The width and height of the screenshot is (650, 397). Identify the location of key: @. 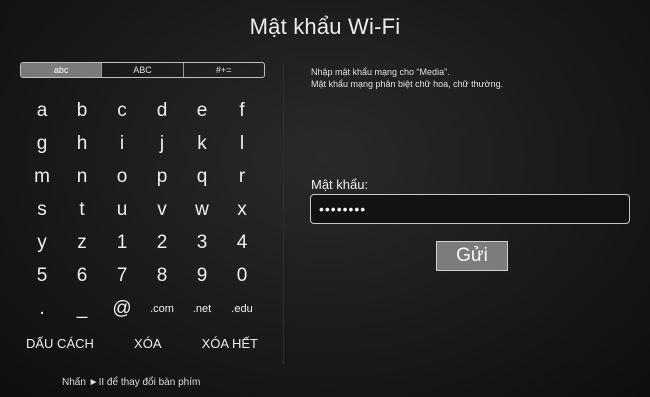
(122, 312).